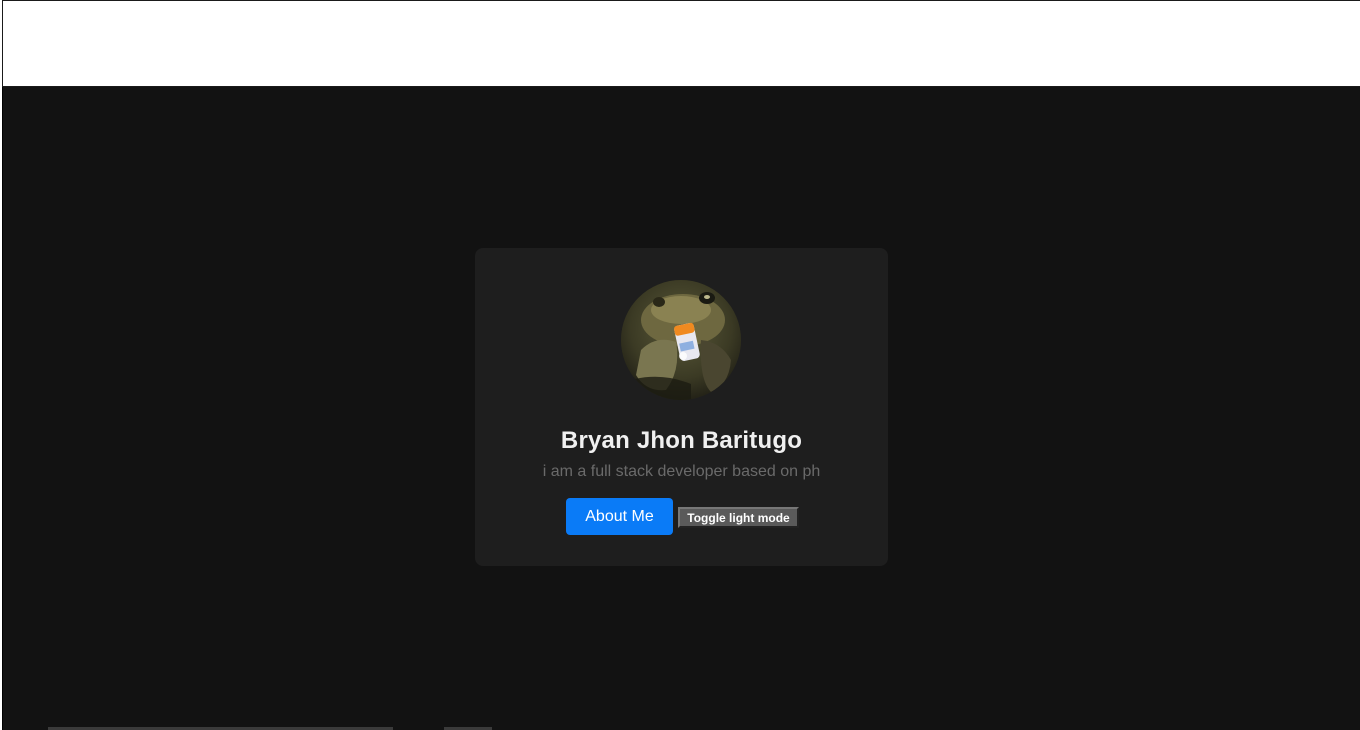 Image resolution: width=1360 pixels, height=730 pixels. I want to click on about-me-button: About Me, so click(619, 516).